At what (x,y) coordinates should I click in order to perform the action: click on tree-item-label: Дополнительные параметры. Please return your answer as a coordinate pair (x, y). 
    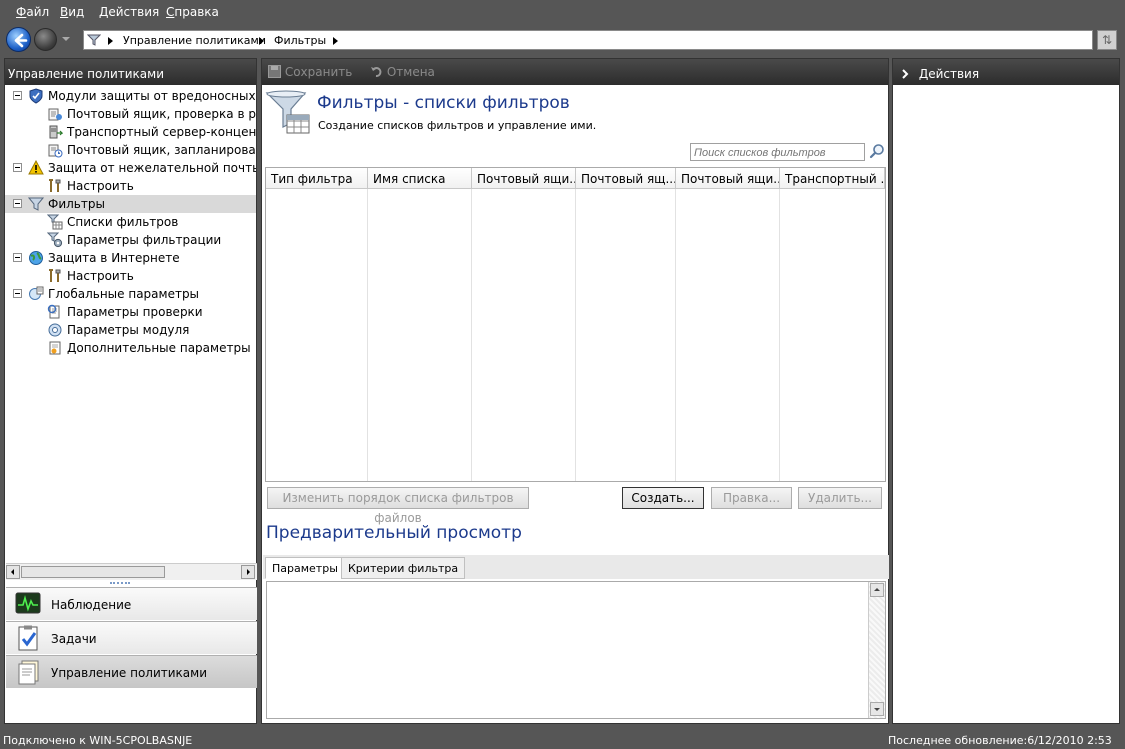
    Looking at the image, I should click on (159, 348).